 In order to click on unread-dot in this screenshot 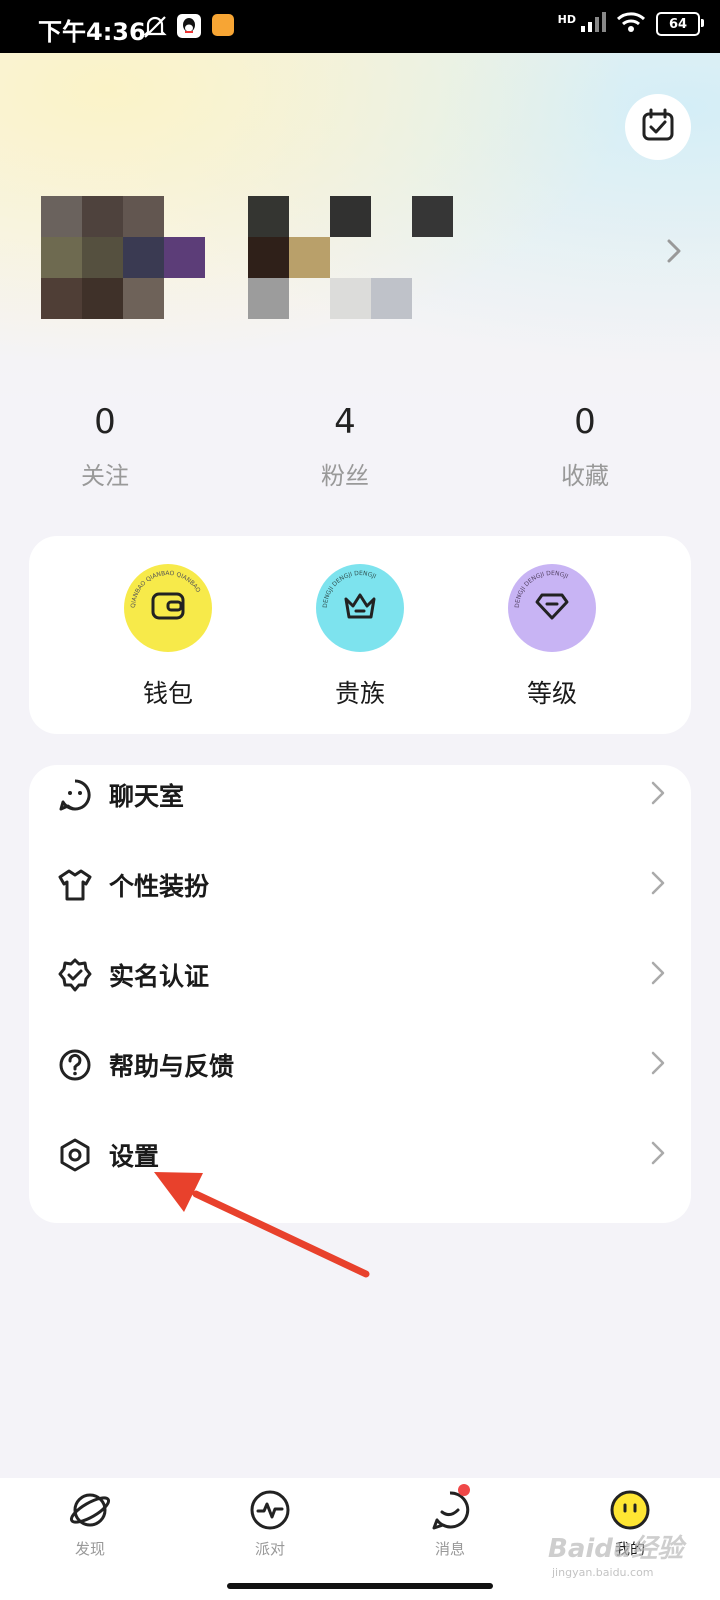, I will do `click(464, 1490)`.